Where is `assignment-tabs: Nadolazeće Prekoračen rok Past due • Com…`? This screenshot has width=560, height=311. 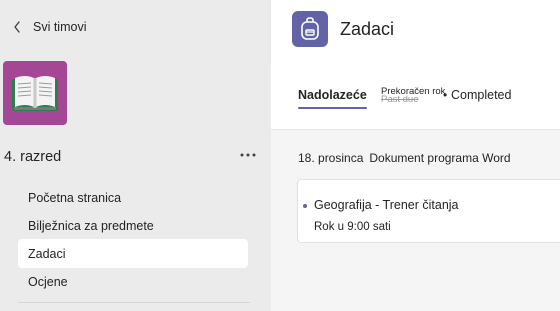
assignment-tabs: Nadolazeće Prekoračen rok Past due • Com… is located at coordinates (415, 96).